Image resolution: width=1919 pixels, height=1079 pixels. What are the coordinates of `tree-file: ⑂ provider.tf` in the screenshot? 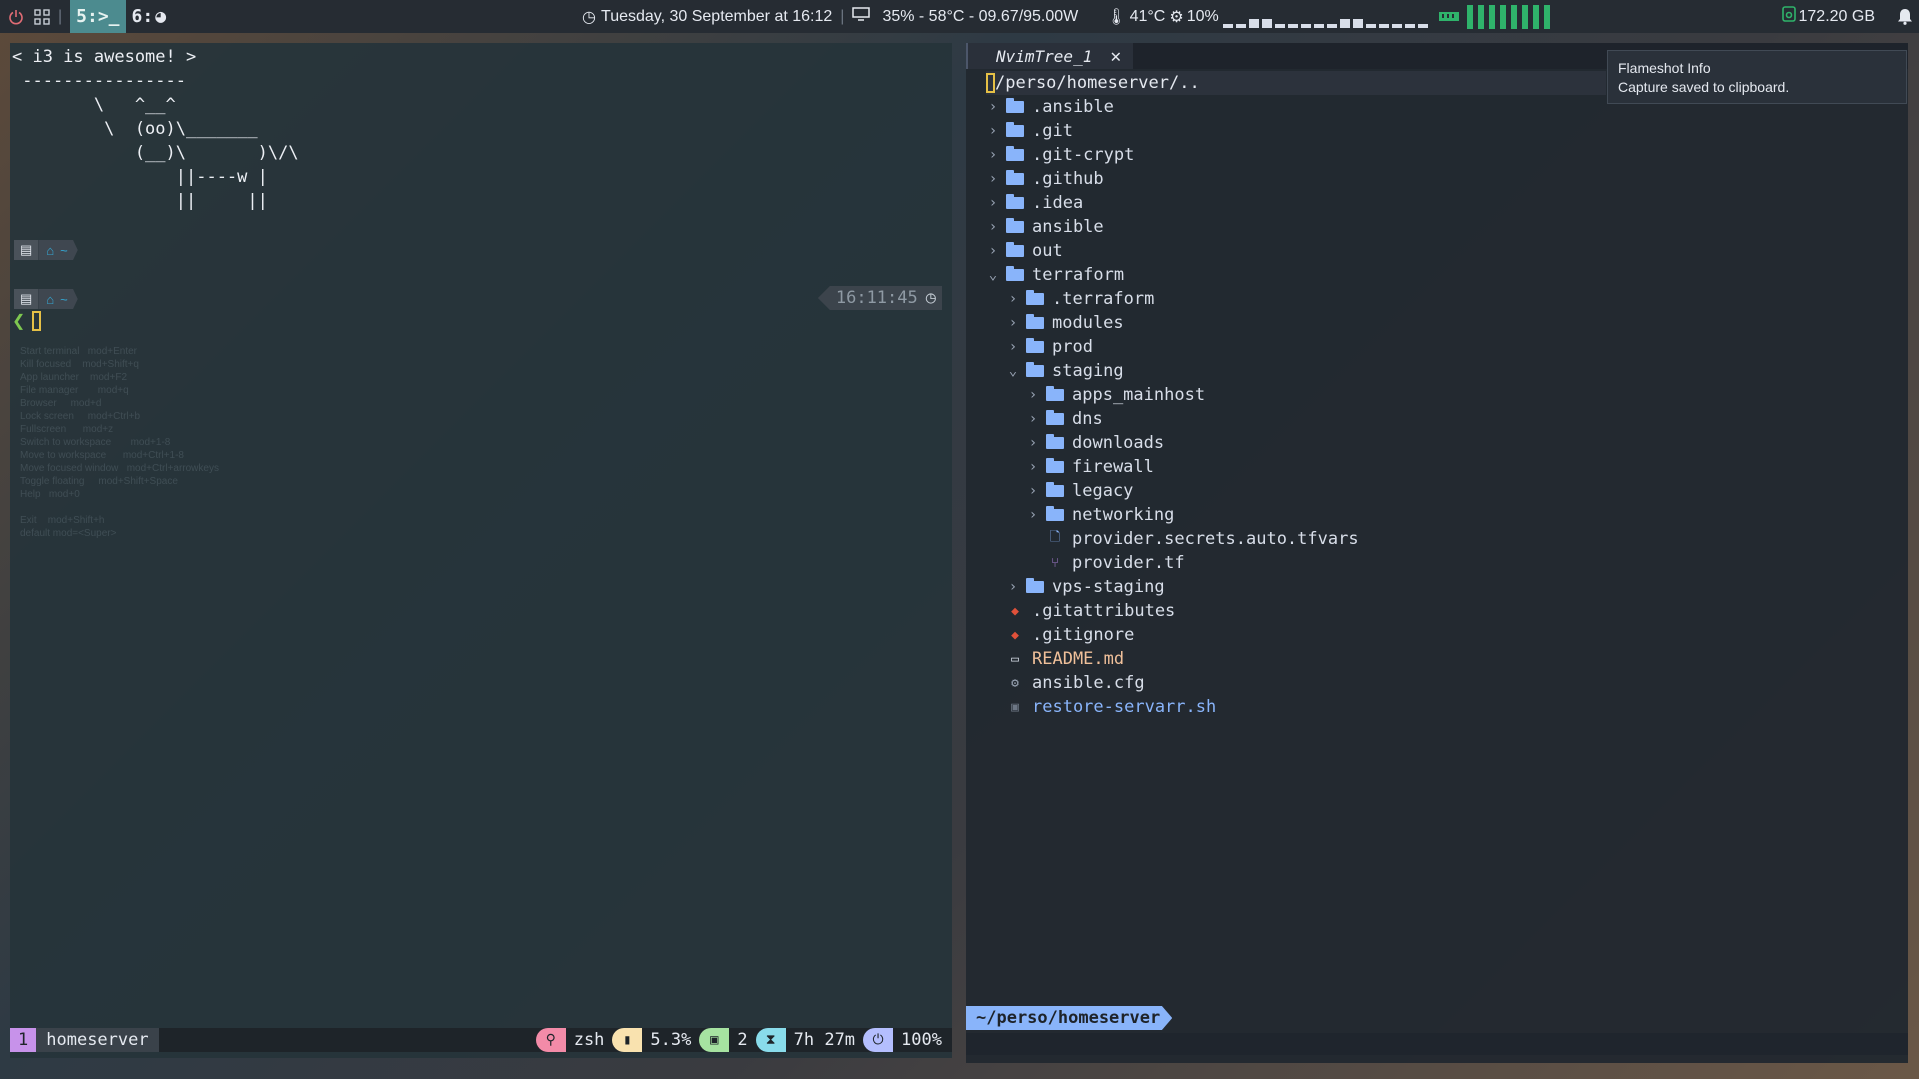 It's located at (1296, 563).